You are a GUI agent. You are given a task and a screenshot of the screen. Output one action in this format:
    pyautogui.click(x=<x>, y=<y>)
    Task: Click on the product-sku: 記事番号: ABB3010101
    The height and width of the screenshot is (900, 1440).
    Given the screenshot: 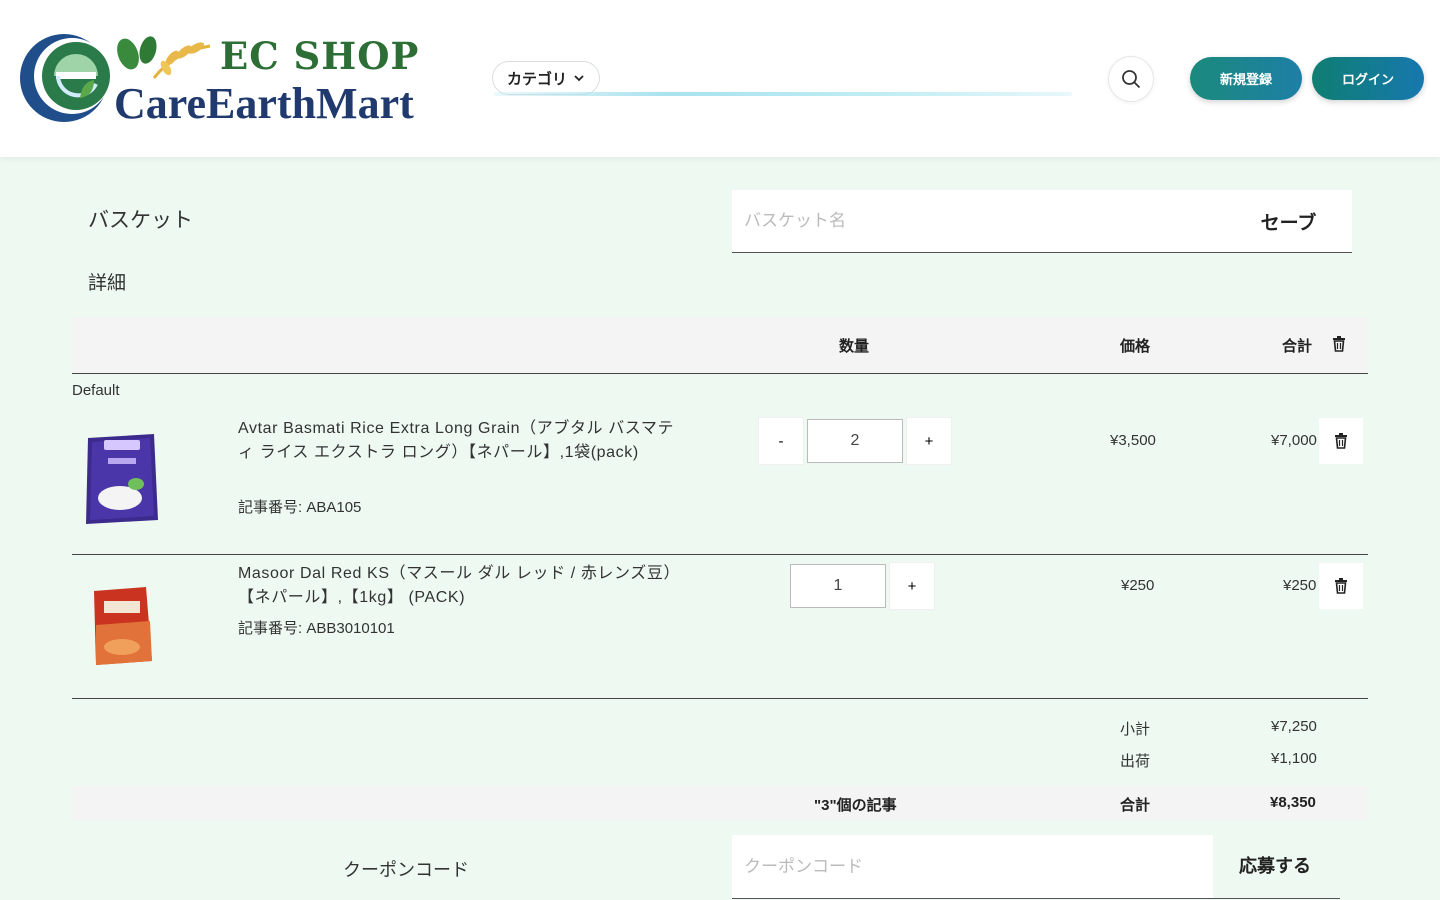 What is the action you would take?
    pyautogui.click(x=316, y=628)
    